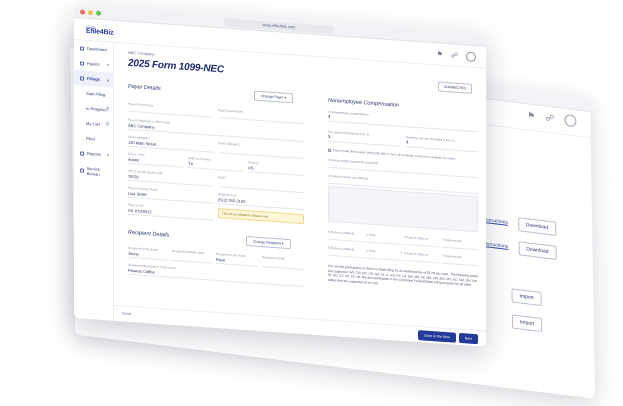 The height and width of the screenshot is (406, 623). What do you see at coordinates (468, 338) in the screenshot?
I see `next-button: Next` at bounding box center [468, 338].